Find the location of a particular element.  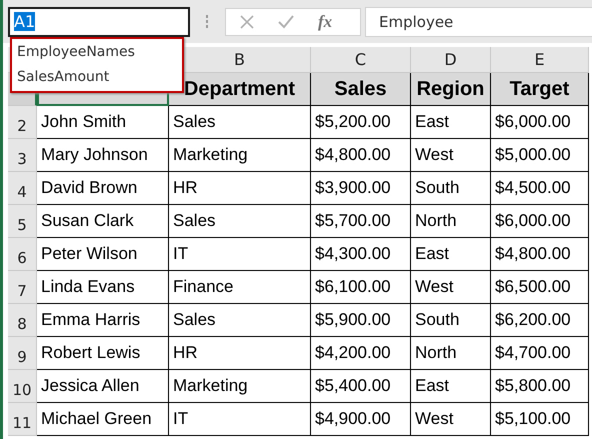

table-cell: $5,400.00 is located at coordinates (353, 386).